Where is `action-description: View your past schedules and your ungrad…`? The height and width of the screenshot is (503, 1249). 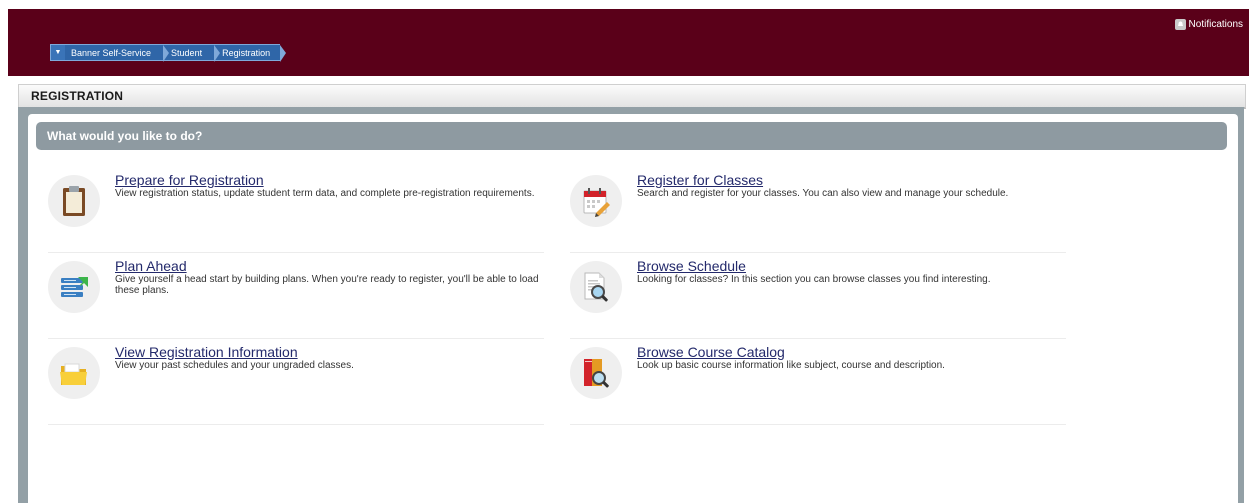 action-description: View your past schedules and your ungrad… is located at coordinates (234, 365).